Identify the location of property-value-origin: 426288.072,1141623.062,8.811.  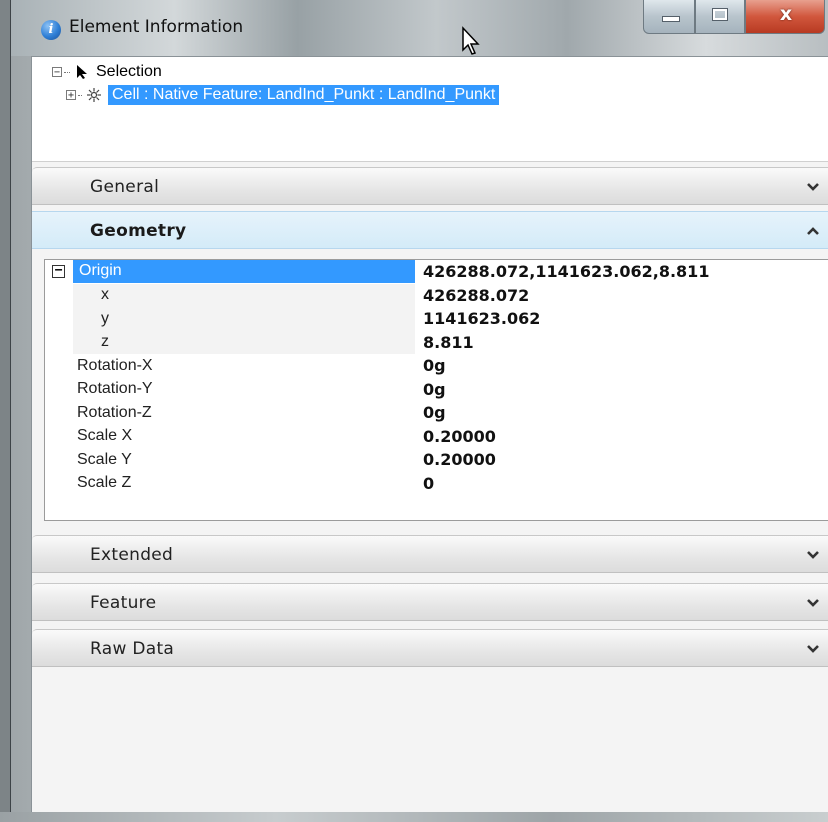
(566, 271).